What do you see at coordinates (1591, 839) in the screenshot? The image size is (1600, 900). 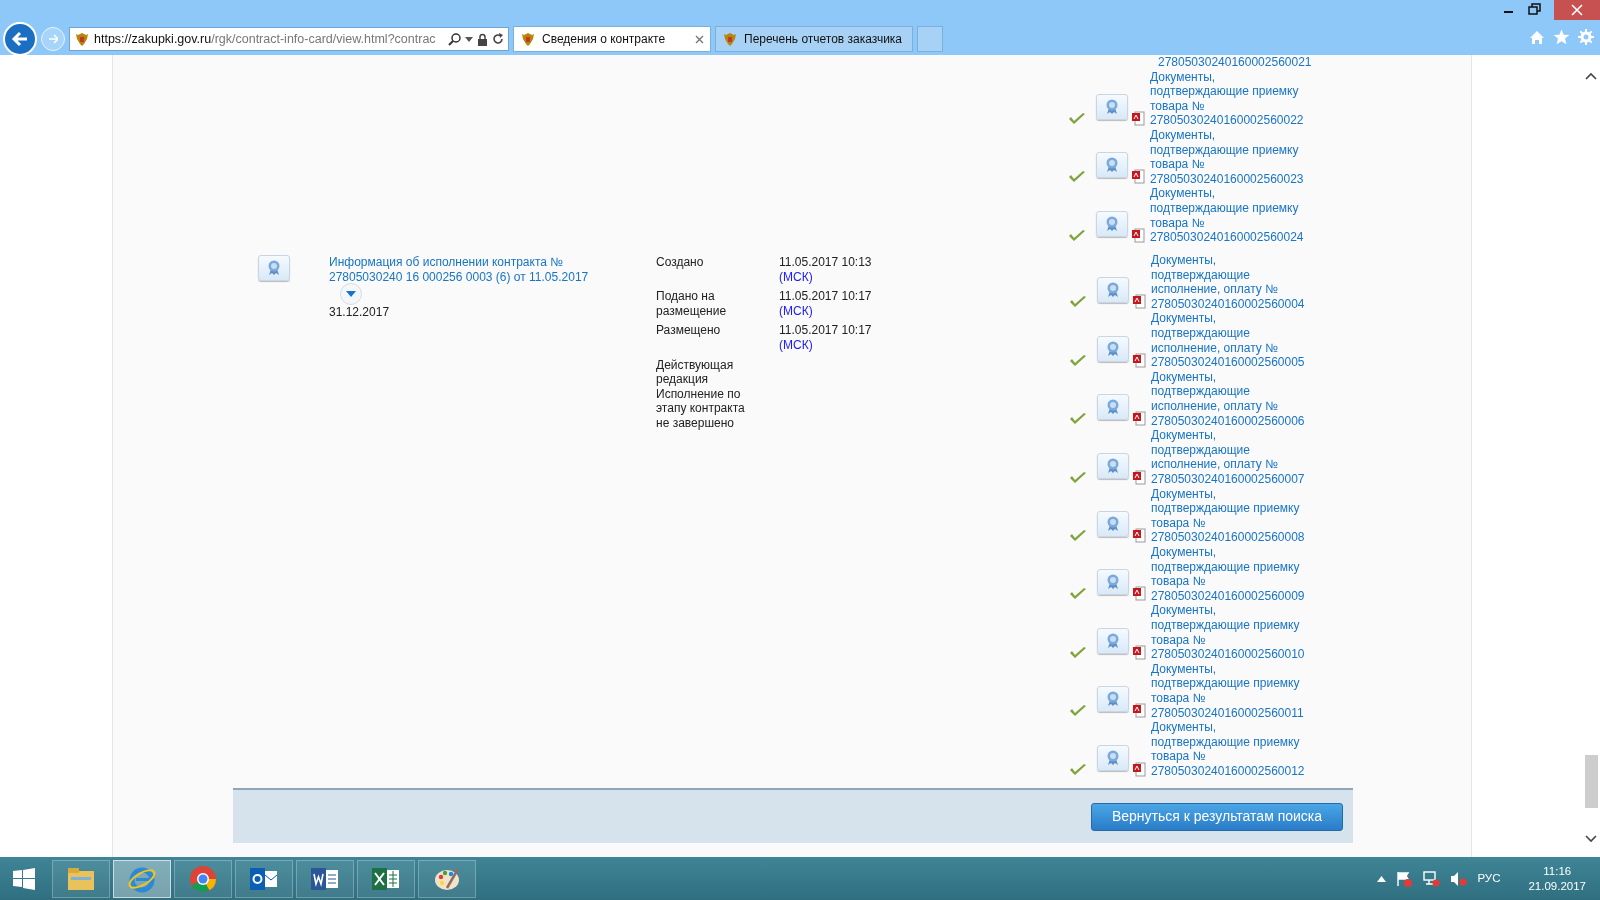 I see `scroll-down-icon` at bounding box center [1591, 839].